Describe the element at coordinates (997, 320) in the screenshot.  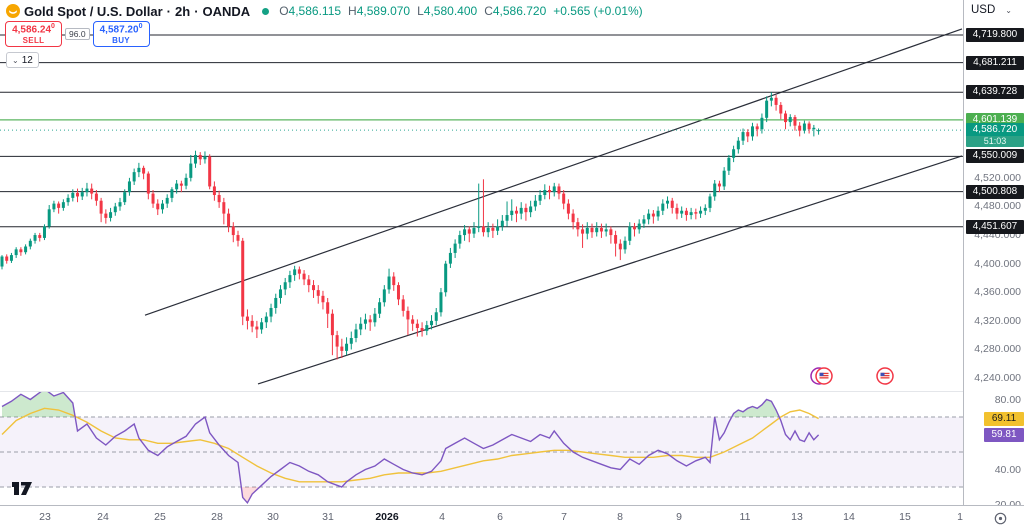
I see `price-grid-label: 4,320.000` at that location.